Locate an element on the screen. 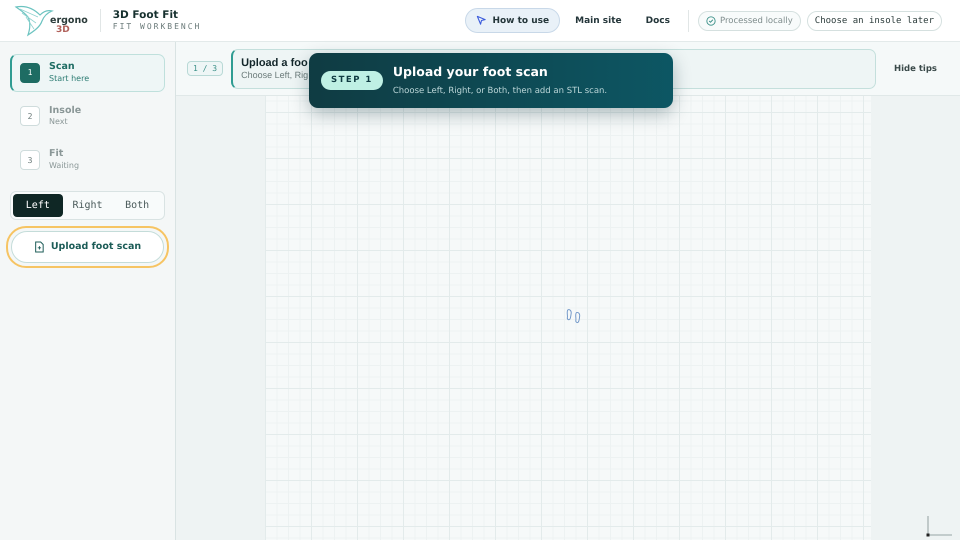 The height and width of the screenshot is (540, 960). app-subtitle: FIT WORKBENCH is located at coordinates (157, 27).